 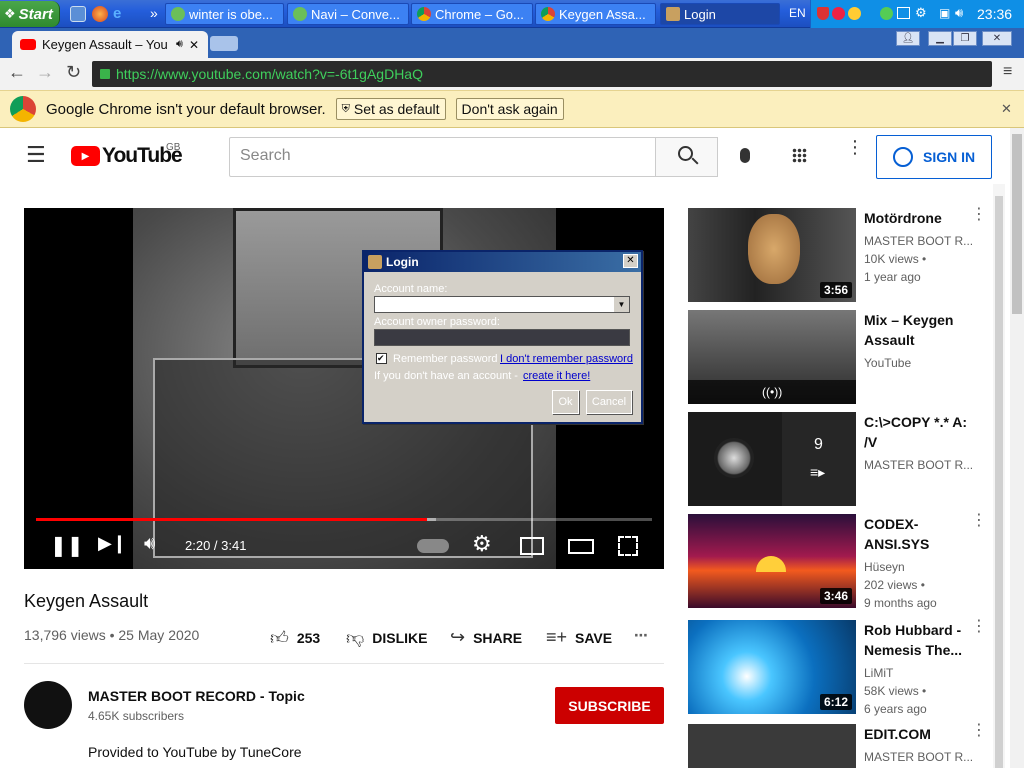 What do you see at coordinates (355, 638) in the screenshot?
I see `thumbs-down-icon: 👎︎` at bounding box center [355, 638].